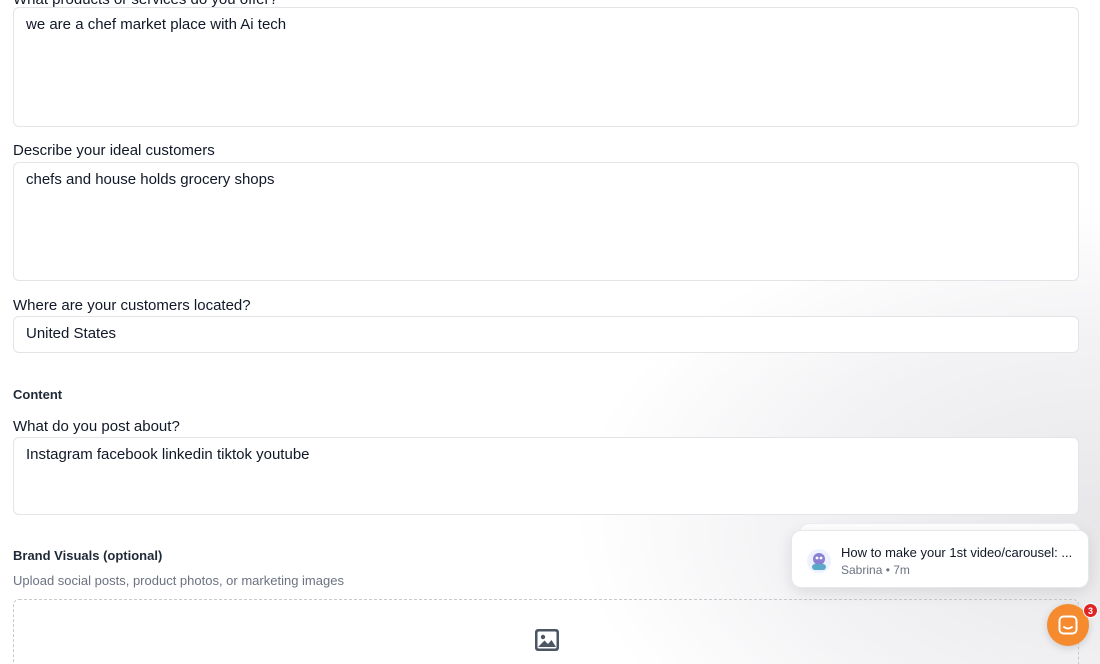  What do you see at coordinates (1068, 625) in the screenshot?
I see `chat-icon` at bounding box center [1068, 625].